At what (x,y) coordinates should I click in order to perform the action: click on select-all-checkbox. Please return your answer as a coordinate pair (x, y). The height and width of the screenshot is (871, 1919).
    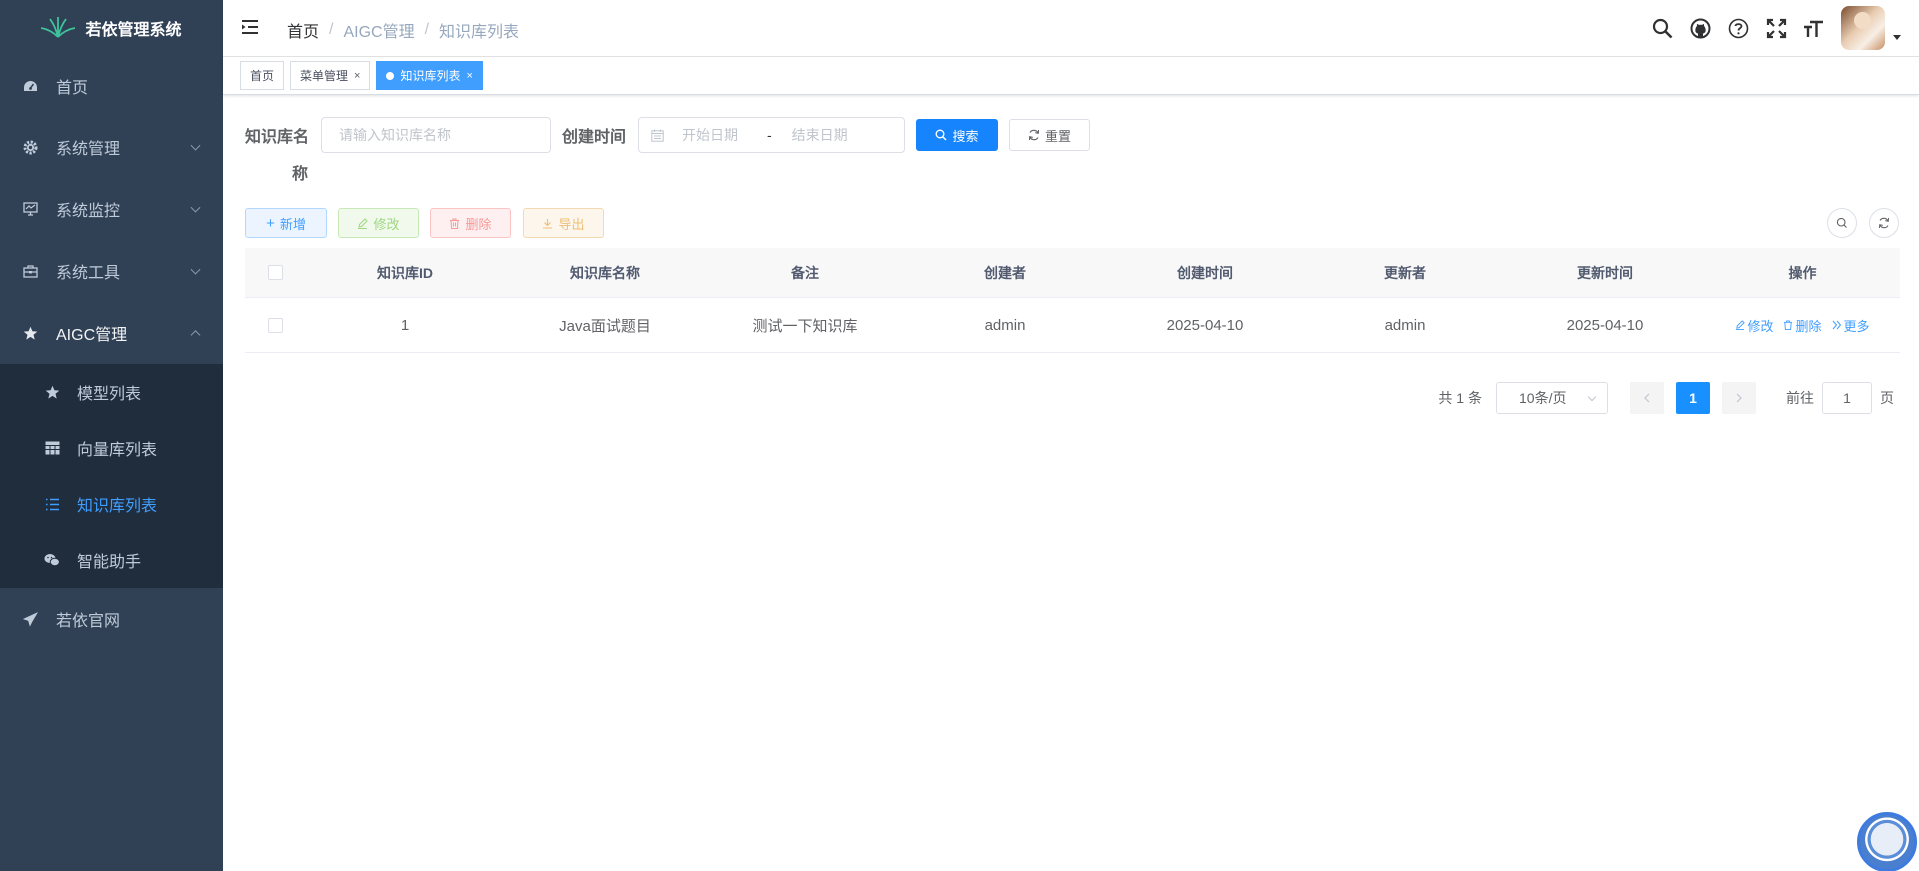
    Looking at the image, I should click on (275, 272).